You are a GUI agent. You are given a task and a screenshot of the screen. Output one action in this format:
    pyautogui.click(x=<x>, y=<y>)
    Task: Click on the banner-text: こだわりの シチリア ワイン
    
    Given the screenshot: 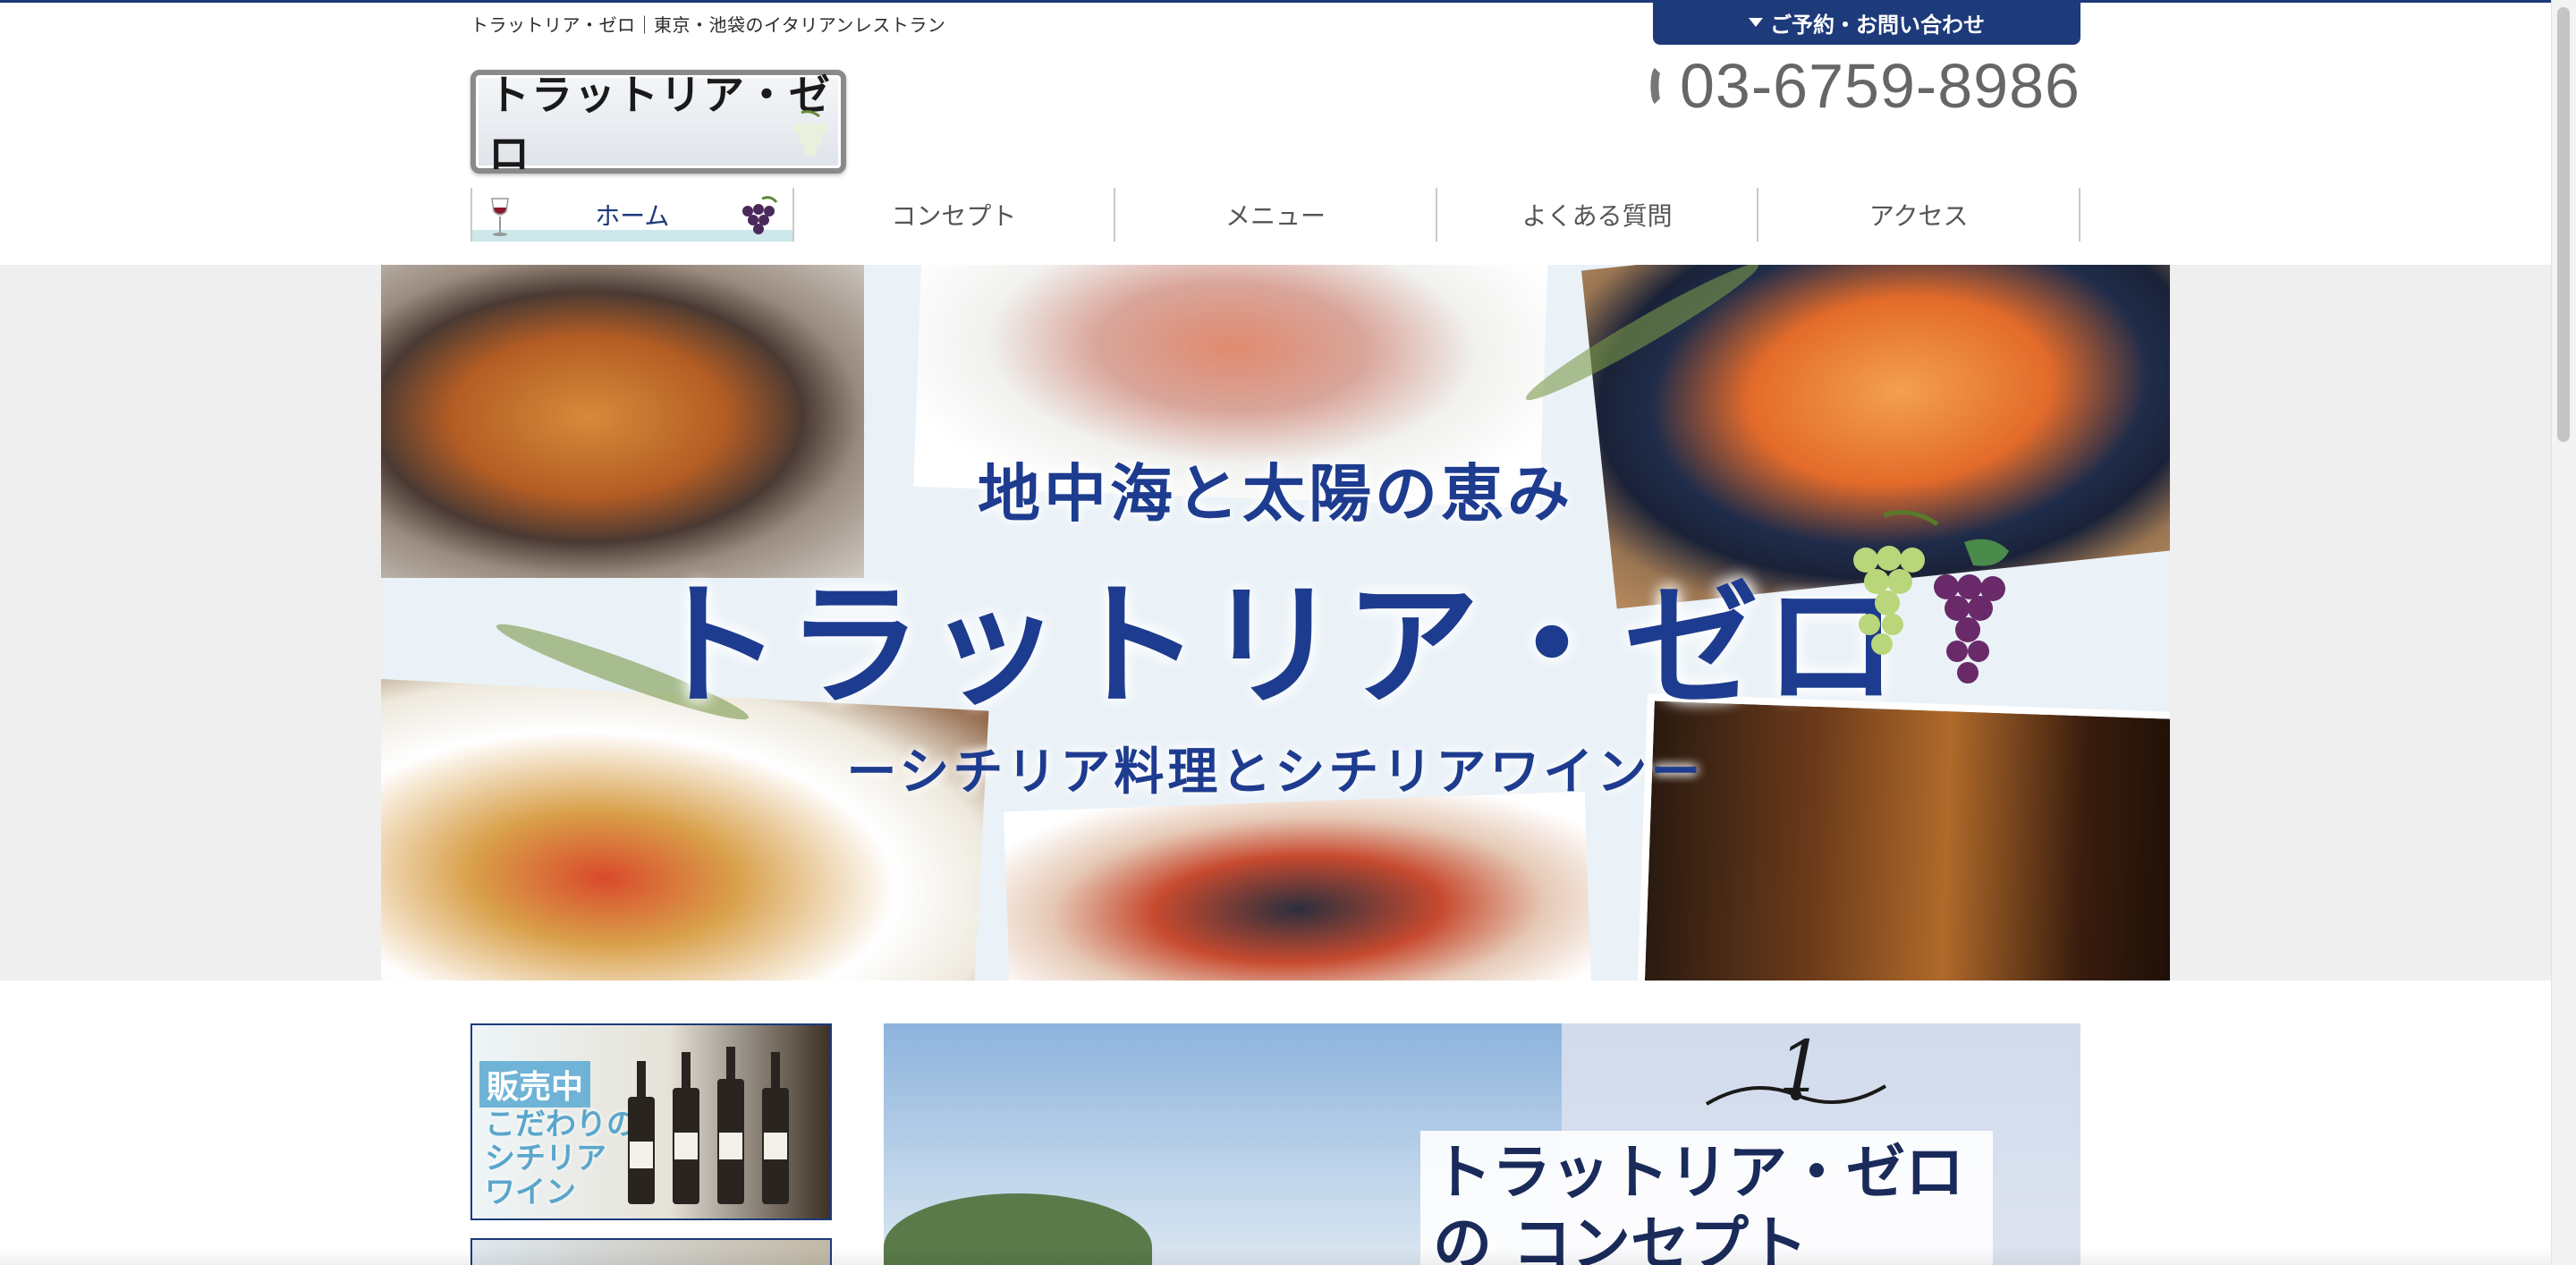 What is the action you would take?
    pyautogui.click(x=561, y=1158)
    